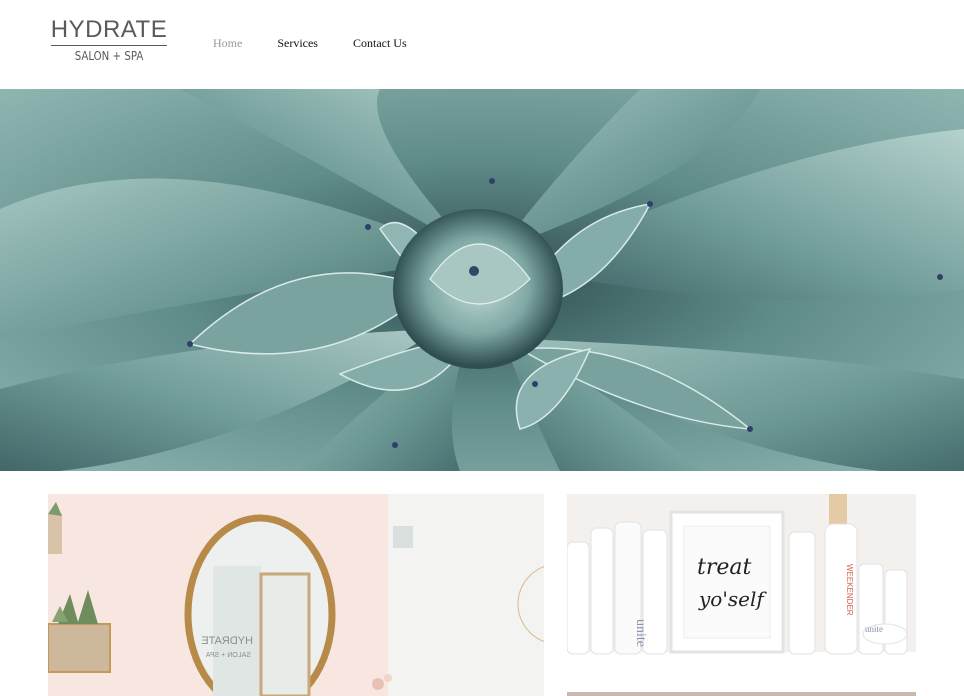  What do you see at coordinates (380, 43) in the screenshot?
I see `nav-contact-link: Contact Us` at bounding box center [380, 43].